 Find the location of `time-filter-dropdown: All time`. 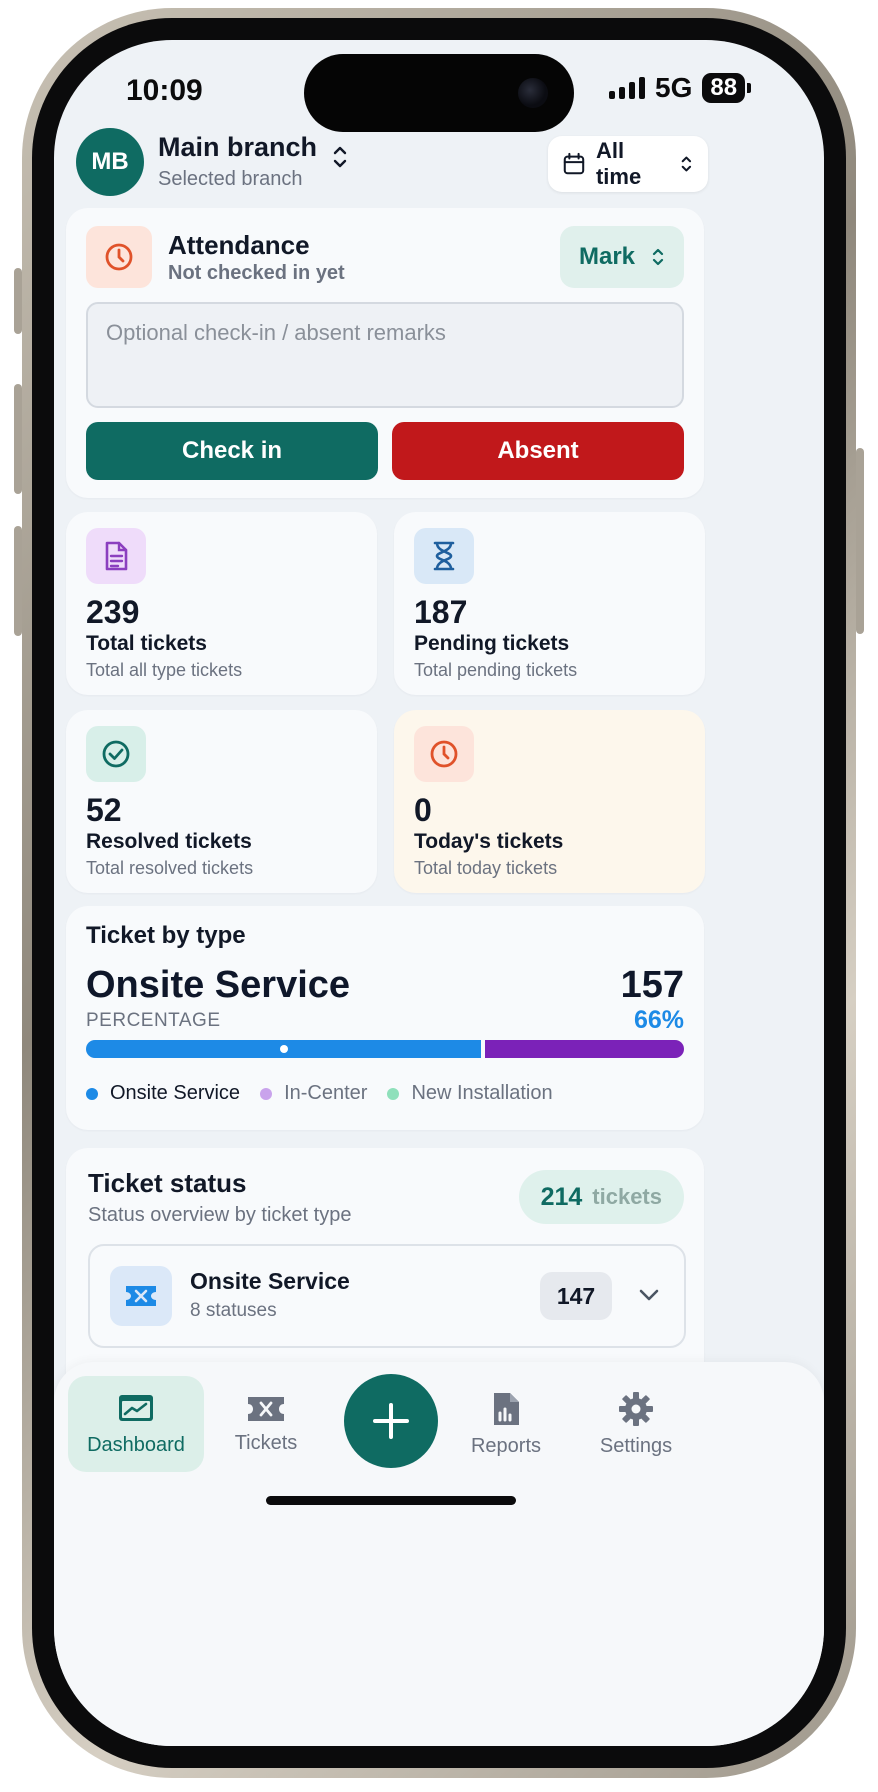

time-filter-dropdown: All time is located at coordinates (628, 164).